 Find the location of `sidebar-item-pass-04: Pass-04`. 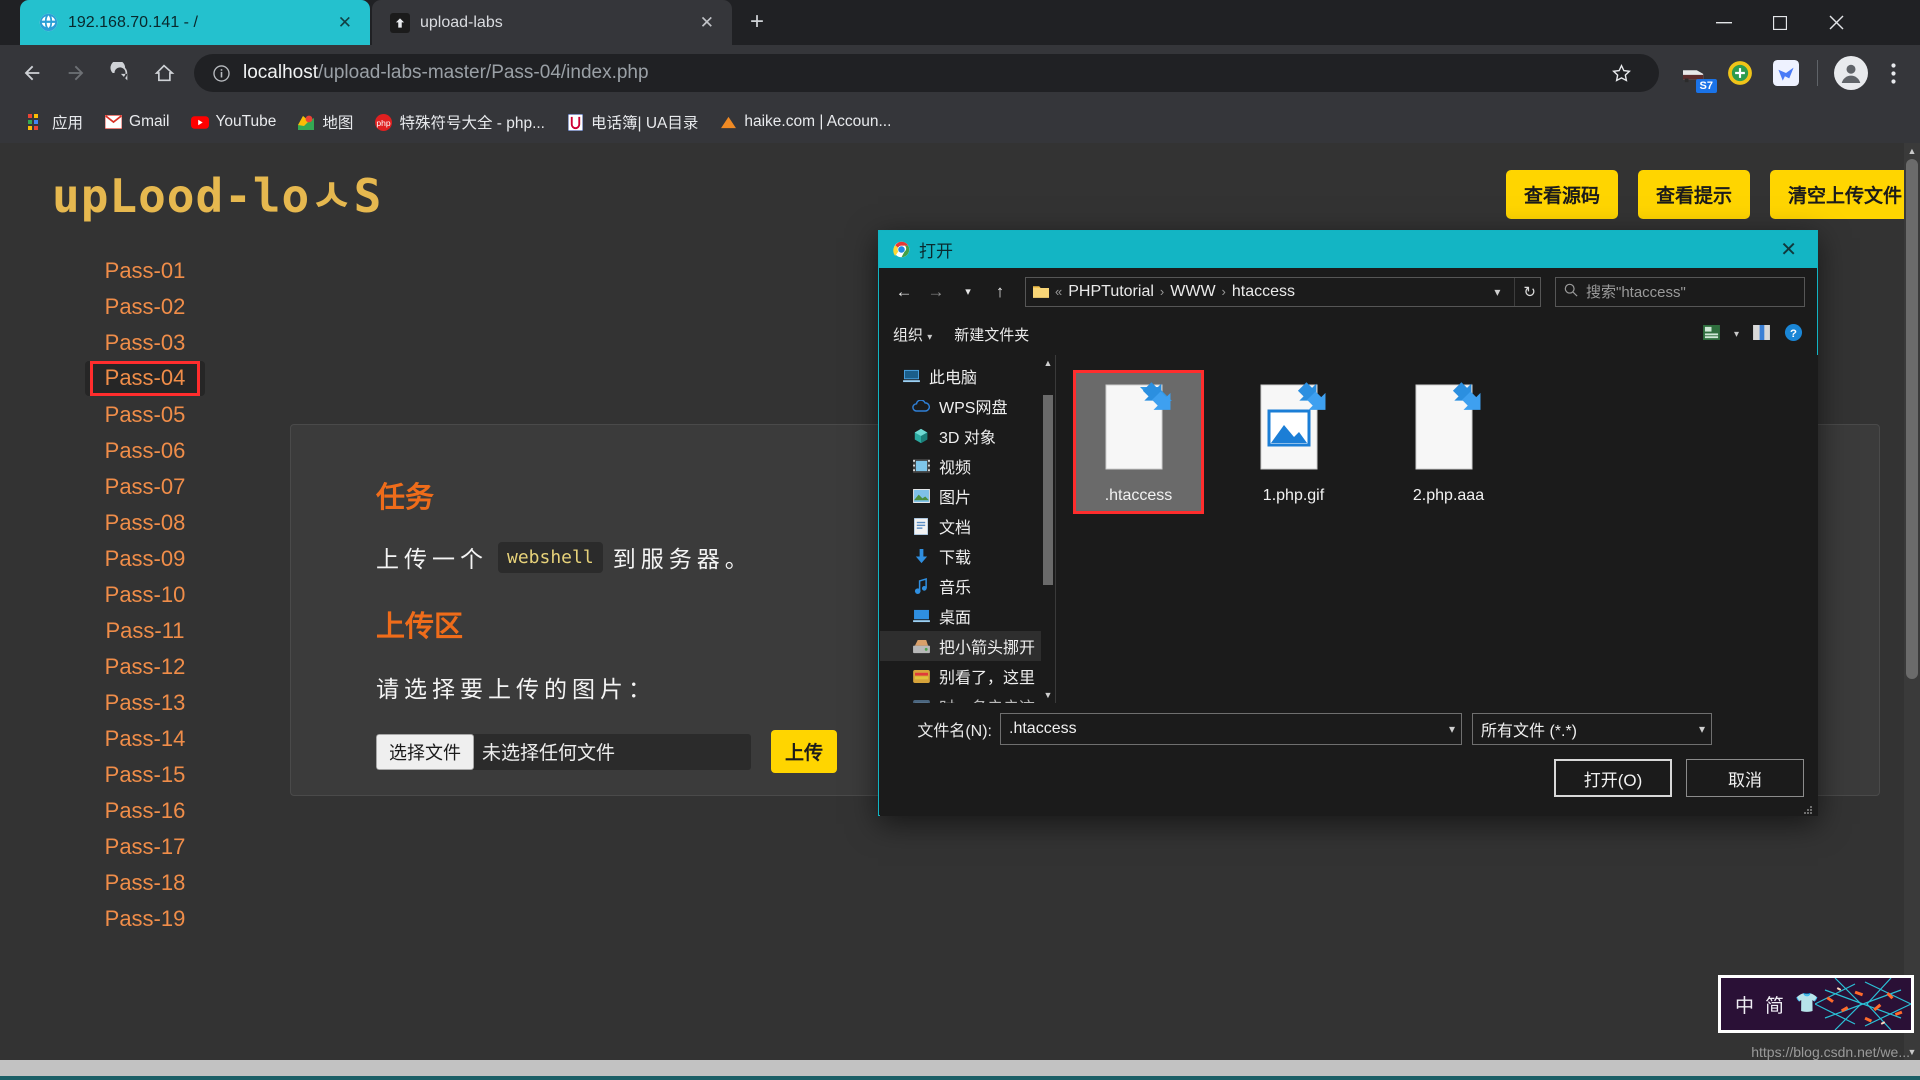

sidebar-item-pass-04: Pass-04 is located at coordinates (145, 378).